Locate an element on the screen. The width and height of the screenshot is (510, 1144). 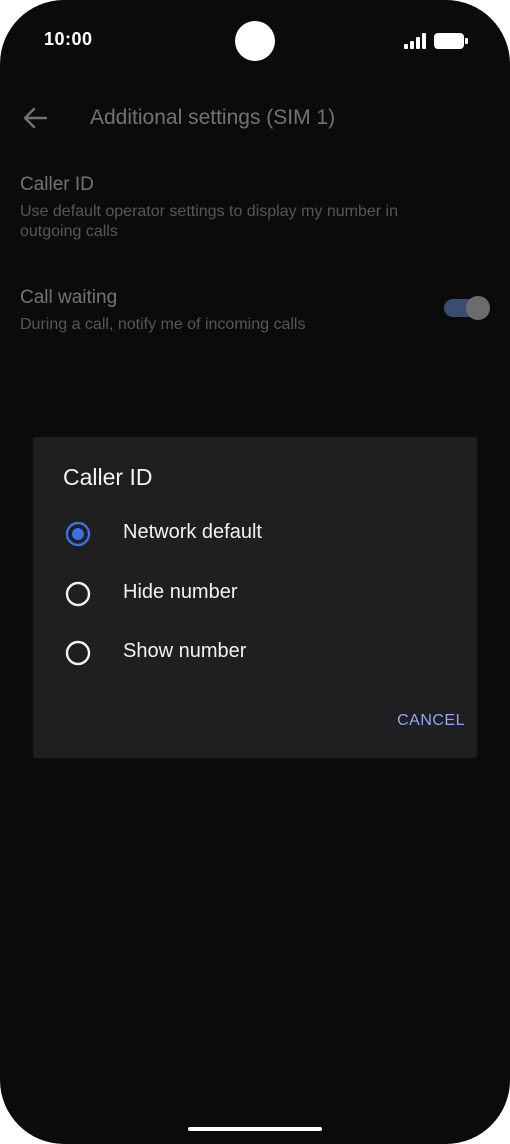
camera-cutout is located at coordinates (255, 41).